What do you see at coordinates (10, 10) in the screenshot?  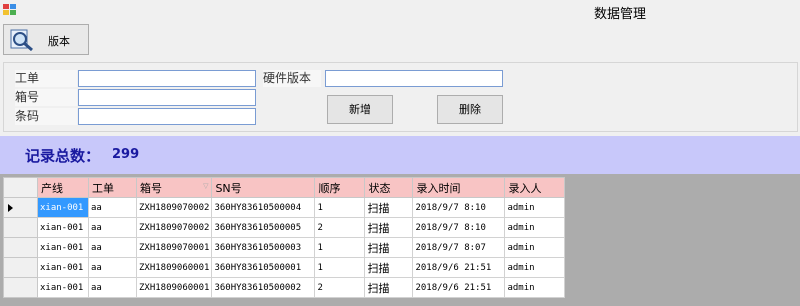 I see `app-icon` at bounding box center [10, 10].